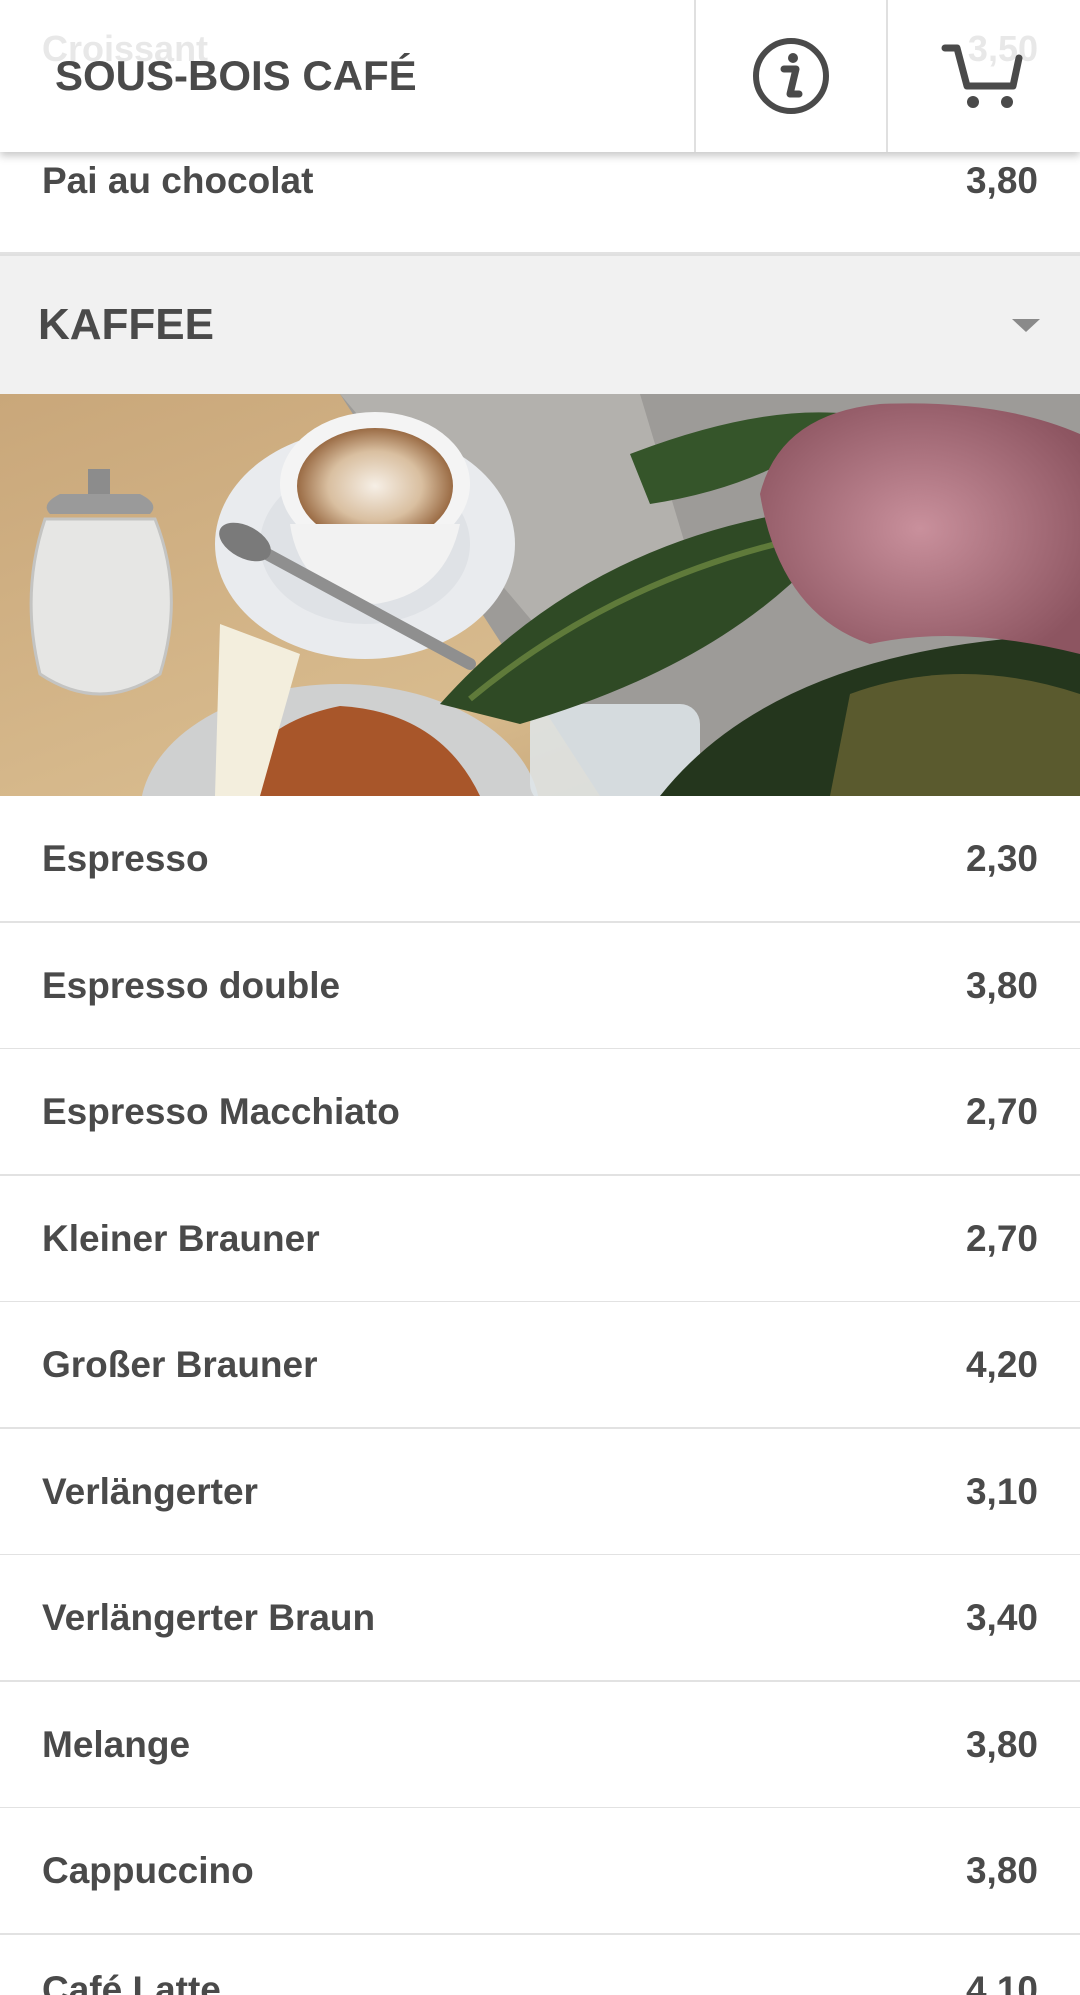  I want to click on shopping-cart-icon, so click(982, 76).